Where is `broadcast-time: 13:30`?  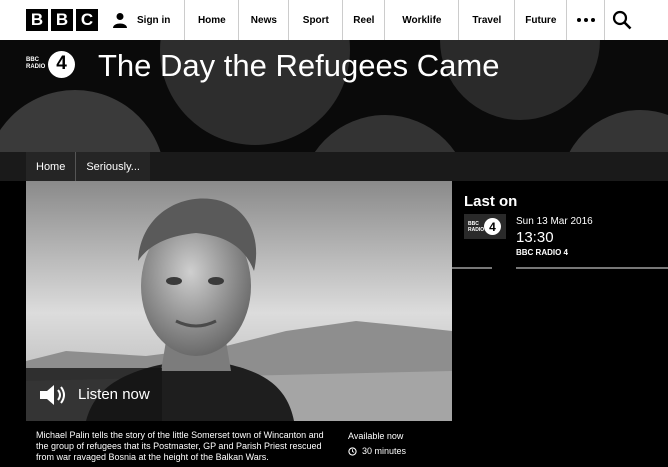 broadcast-time: 13:30 is located at coordinates (535, 237).